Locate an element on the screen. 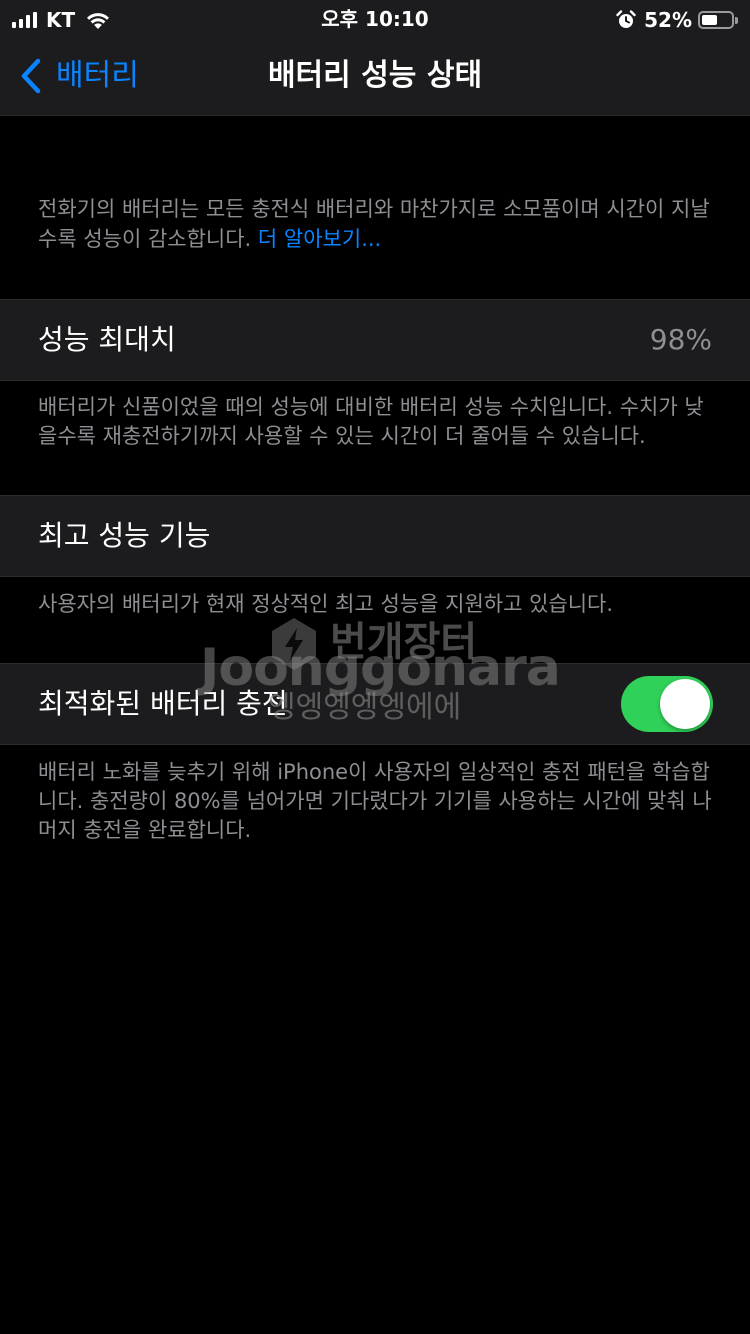 The width and height of the screenshot is (750, 1334). peak-performance-label: 최고 성능 기능 is located at coordinates (124, 535).